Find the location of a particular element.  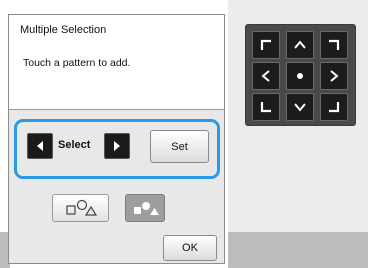

arrow-left-button is located at coordinates (266, 76).